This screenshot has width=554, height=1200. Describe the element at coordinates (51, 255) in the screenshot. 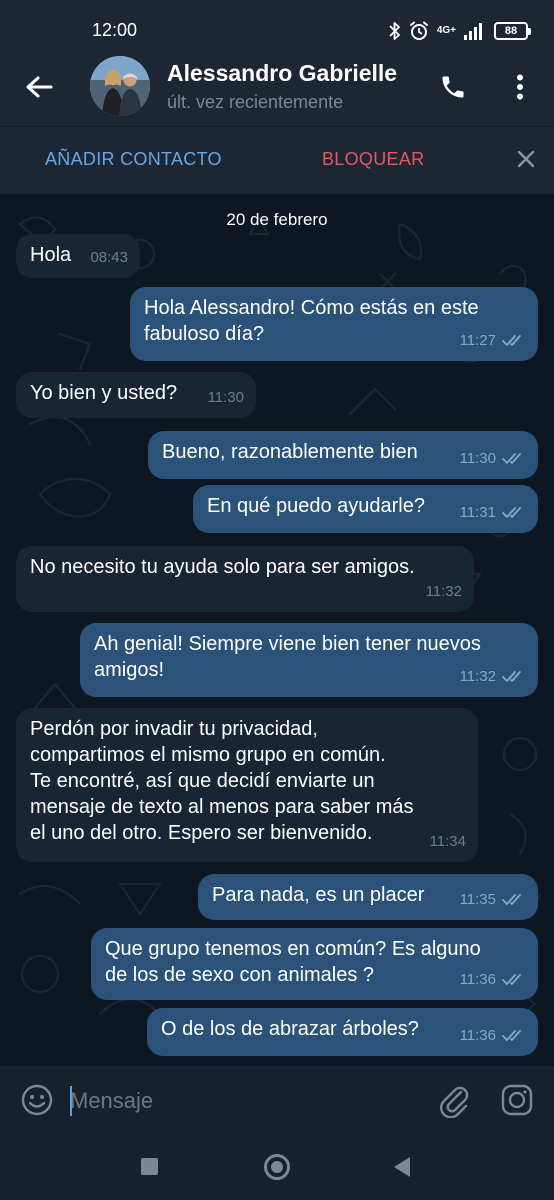

I see `message-text: Hola` at that location.